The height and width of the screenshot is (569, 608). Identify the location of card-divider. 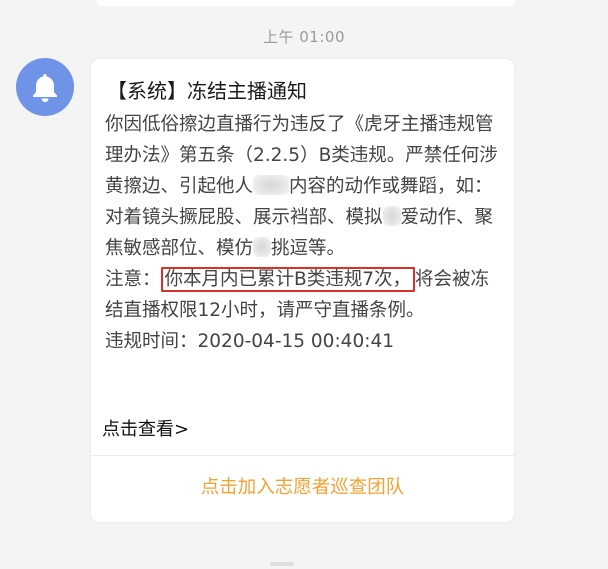
(302, 455).